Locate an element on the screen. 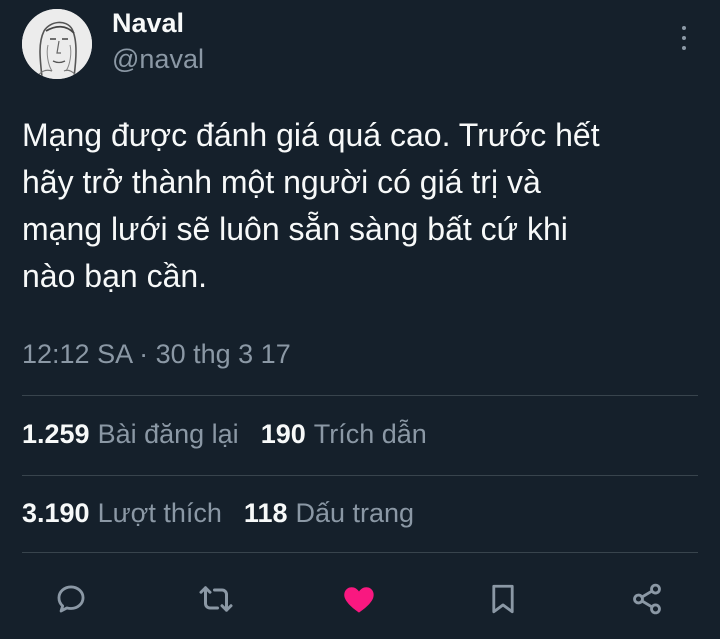 This screenshot has height=639, width=720. share-button is located at coordinates (647, 599).